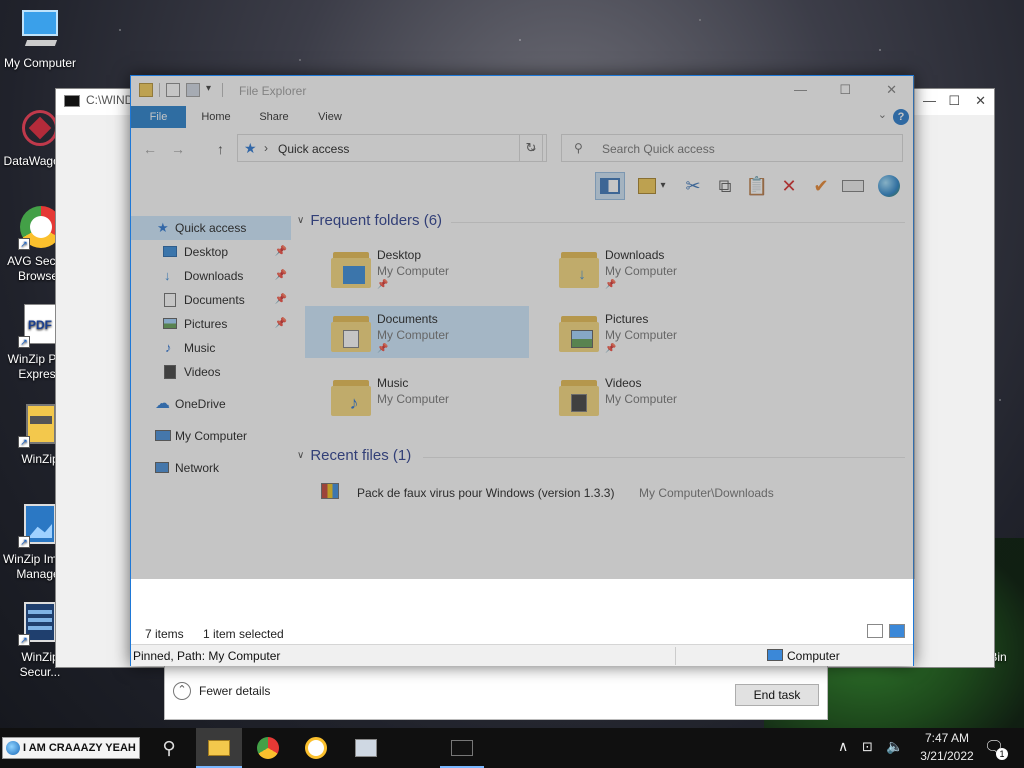  What do you see at coordinates (882, 114) in the screenshot?
I see `expand-ribbon-icon: ⌄` at bounding box center [882, 114].